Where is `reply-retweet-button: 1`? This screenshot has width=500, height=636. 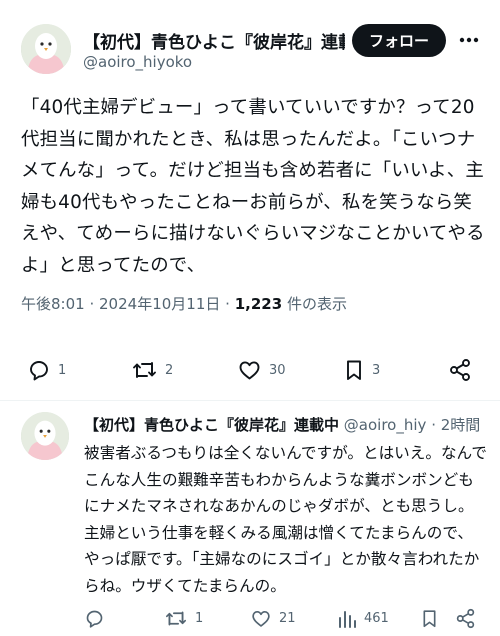 reply-retweet-button: 1 is located at coordinates (183, 618).